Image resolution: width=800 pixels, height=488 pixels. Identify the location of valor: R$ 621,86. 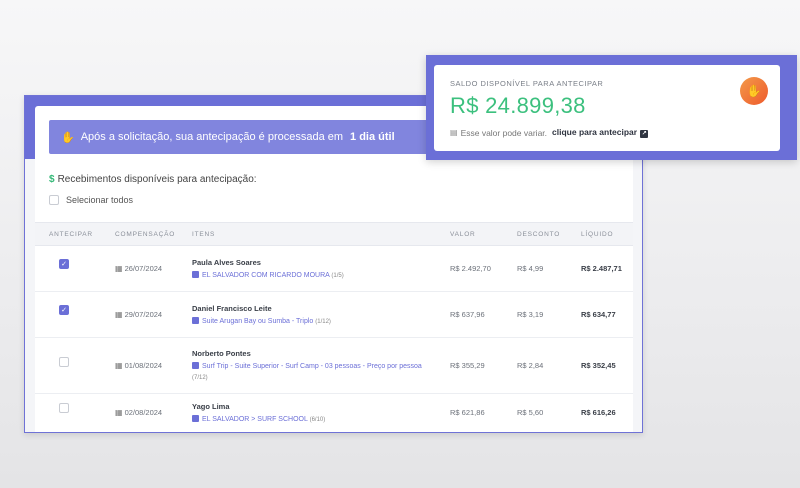
(467, 412).